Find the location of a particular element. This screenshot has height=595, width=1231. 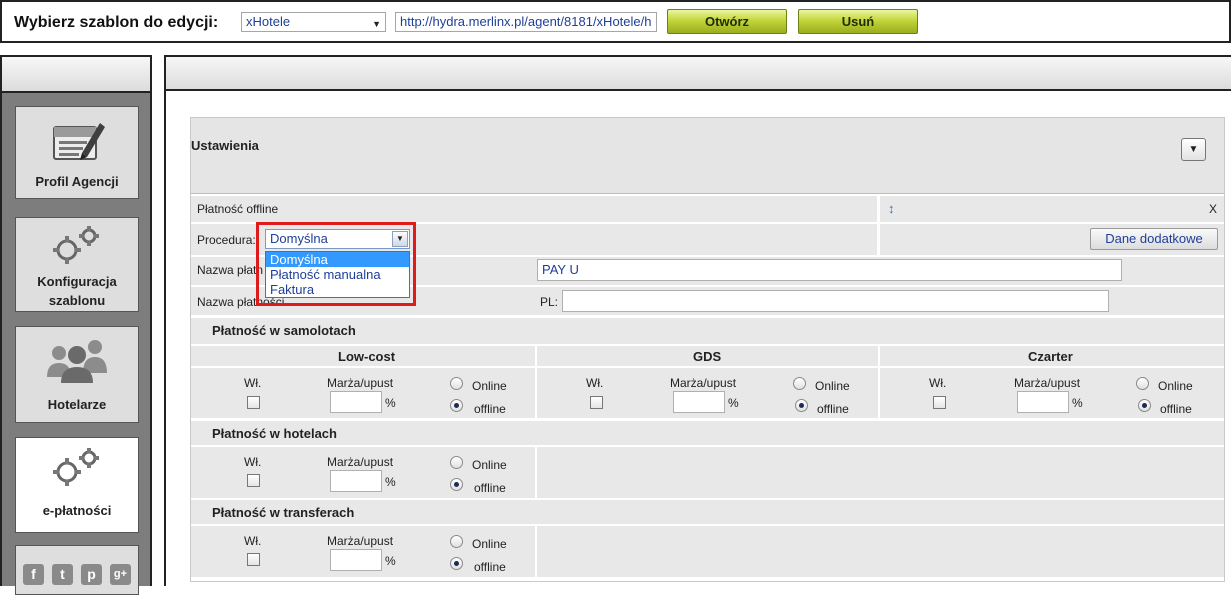

hotels-title: Płatność w hotelach is located at coordinates (274, 433).